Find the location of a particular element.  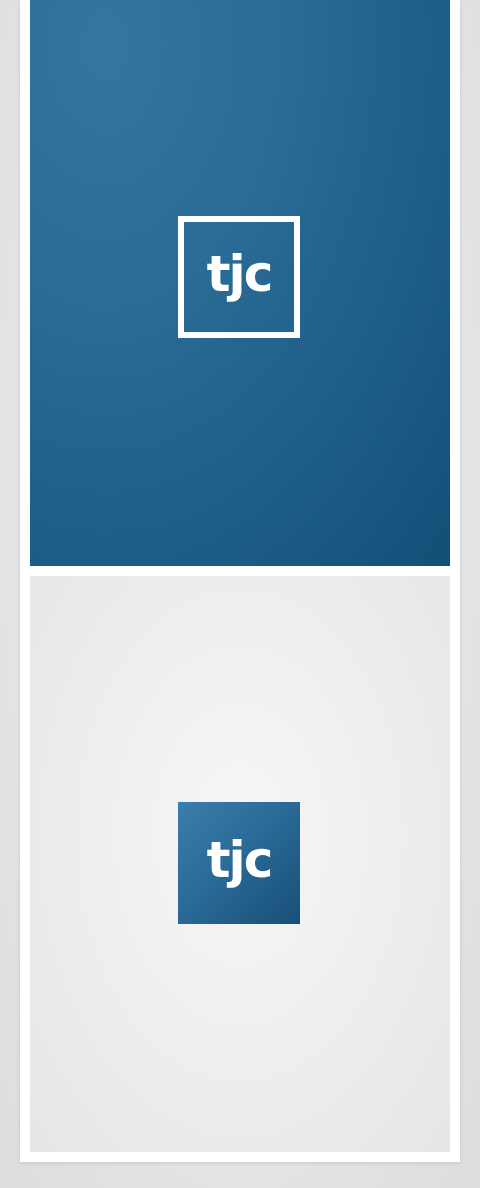

tjc-logo-filled: tjc is located at coordinates (239, 863).